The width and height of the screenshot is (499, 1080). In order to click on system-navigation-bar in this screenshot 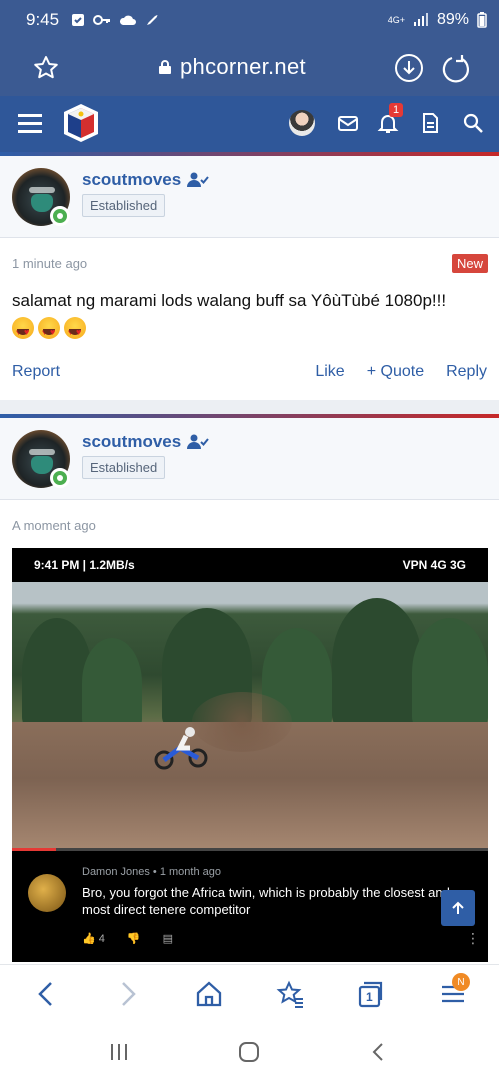, I will do `click(249, 1052)`.